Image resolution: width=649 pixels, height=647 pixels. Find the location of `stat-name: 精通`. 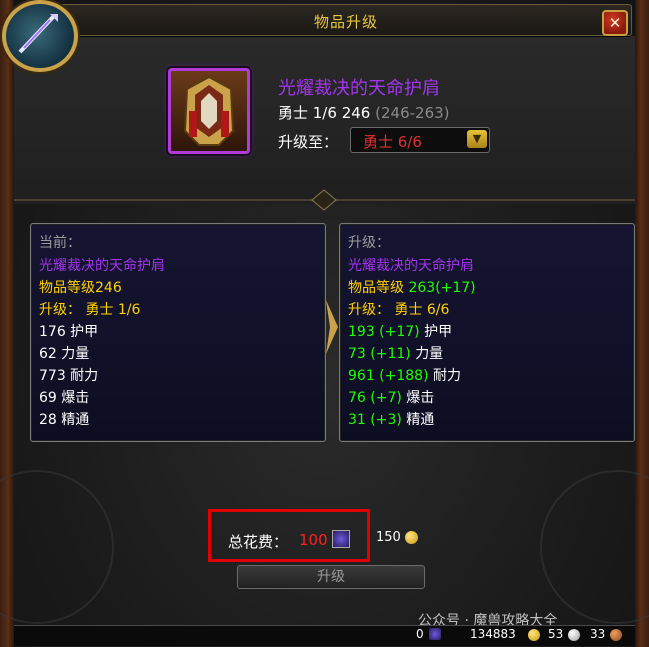

stat-name: 精通 is located at coordinates (420, 420).